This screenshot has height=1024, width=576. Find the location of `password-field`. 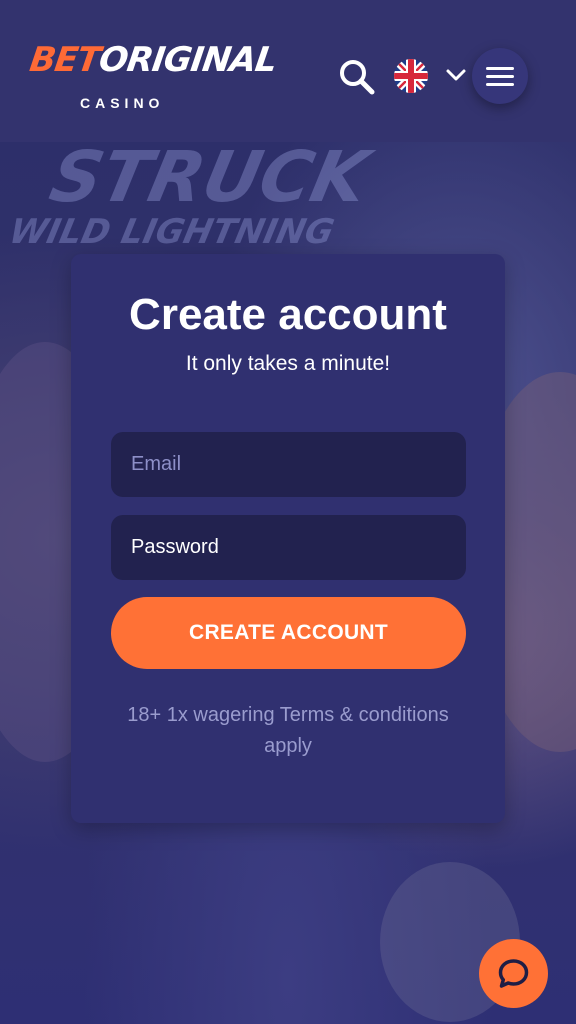

password-field is located at coordinates (288, 547).